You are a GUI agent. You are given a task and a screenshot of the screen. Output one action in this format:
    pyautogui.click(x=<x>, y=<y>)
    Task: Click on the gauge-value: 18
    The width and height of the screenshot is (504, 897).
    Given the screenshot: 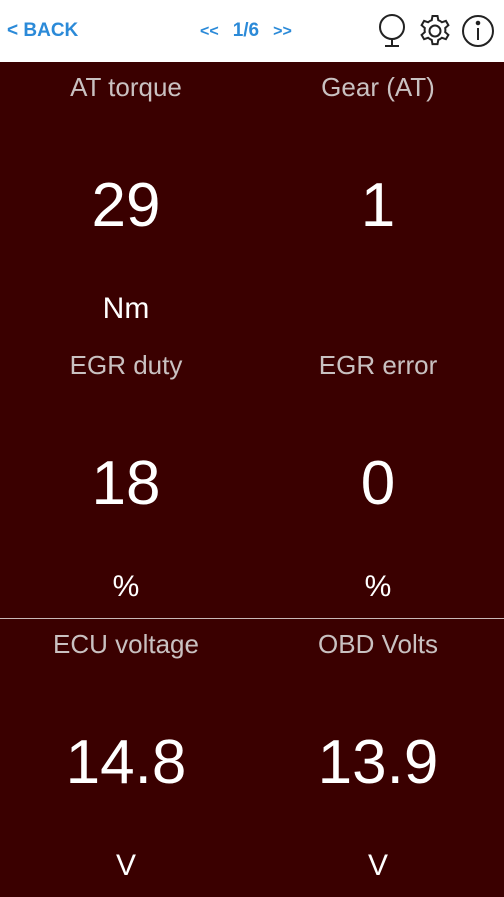 What is the action you would take?
    pyautogui.click(x=126, y=483)
    